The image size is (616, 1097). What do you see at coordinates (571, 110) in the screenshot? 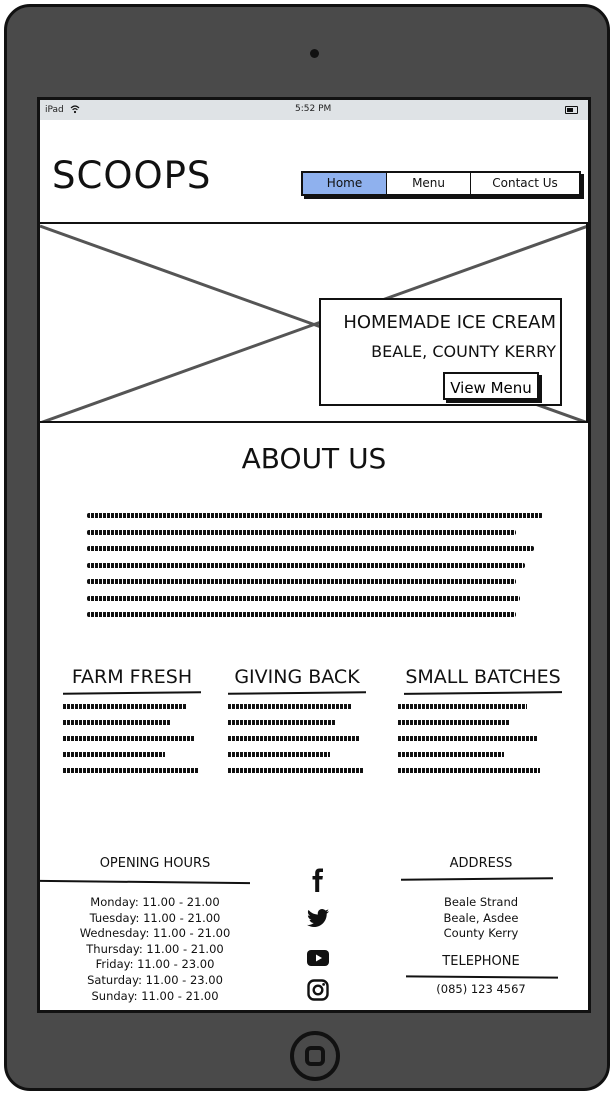
I see `battery-icon` at bounding box center [571, 110].